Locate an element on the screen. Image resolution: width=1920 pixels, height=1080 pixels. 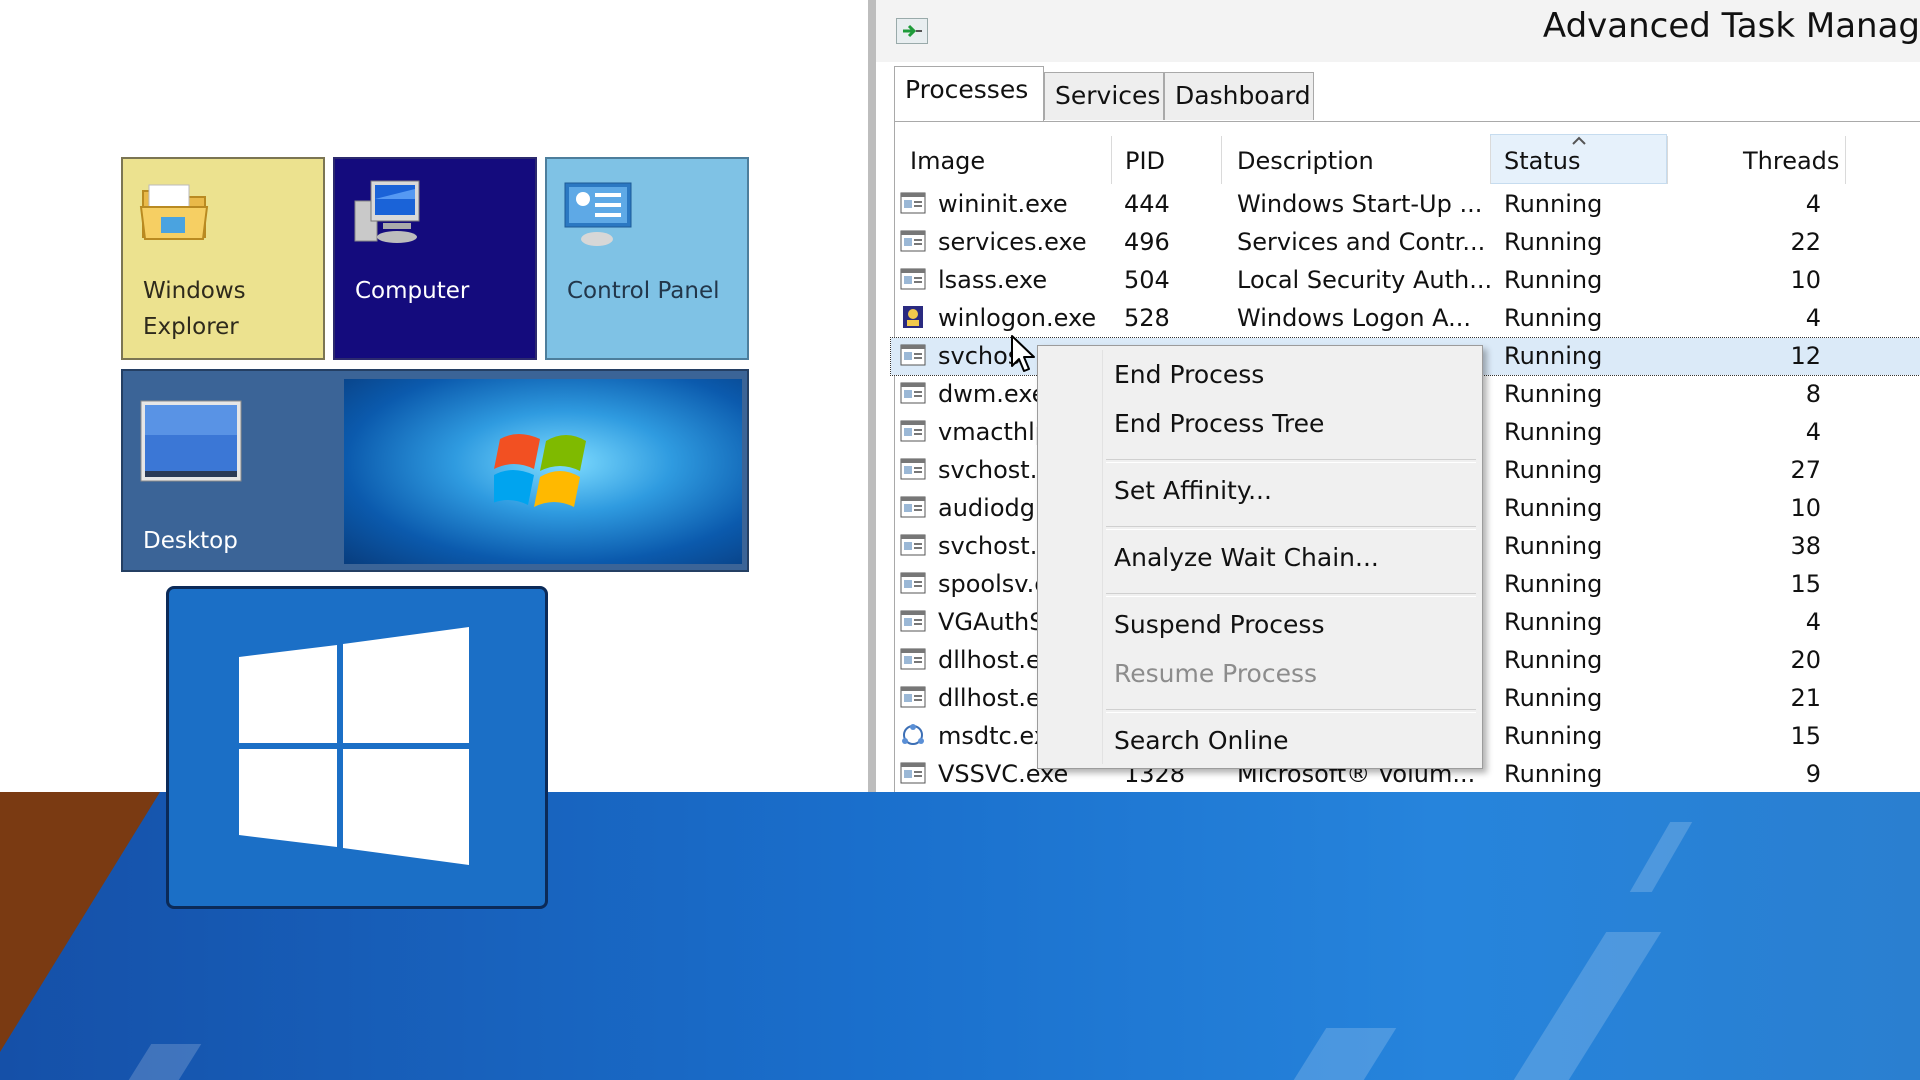
cell-threads: 9 is located at coordinates (1813, 774).